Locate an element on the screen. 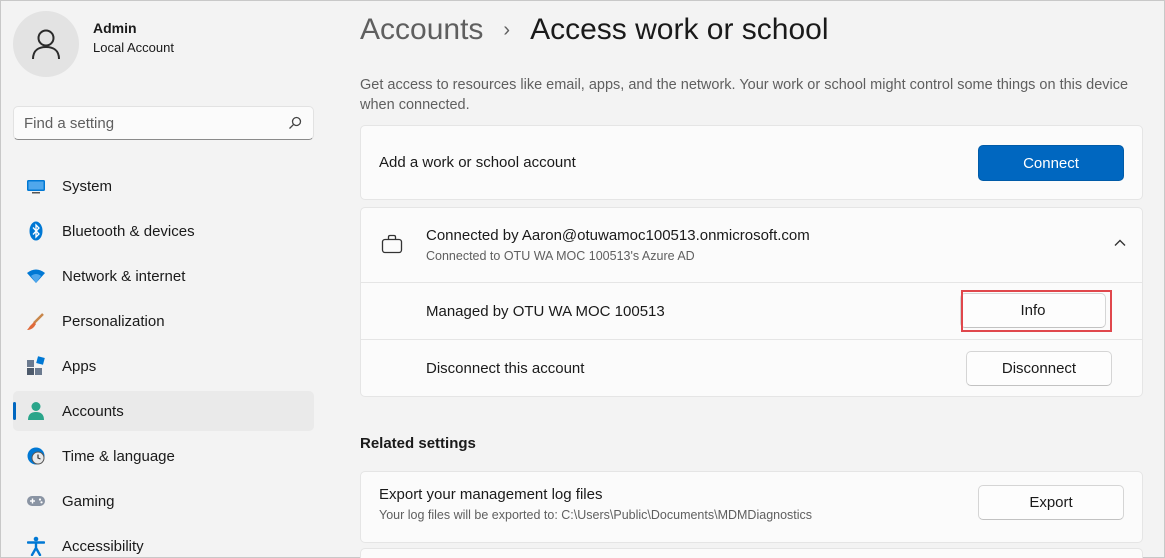 Image resolution: width=1165 pixels, height=558 pixels. person-icon is located at coordinates (46, 44).